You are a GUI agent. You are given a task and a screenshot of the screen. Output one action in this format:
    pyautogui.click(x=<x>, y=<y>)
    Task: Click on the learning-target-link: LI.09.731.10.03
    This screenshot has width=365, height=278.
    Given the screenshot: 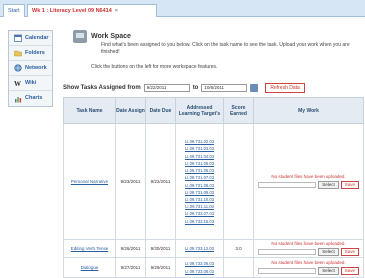 What is the action you would take?
    pyautogui.click(x=199, y=199)
    